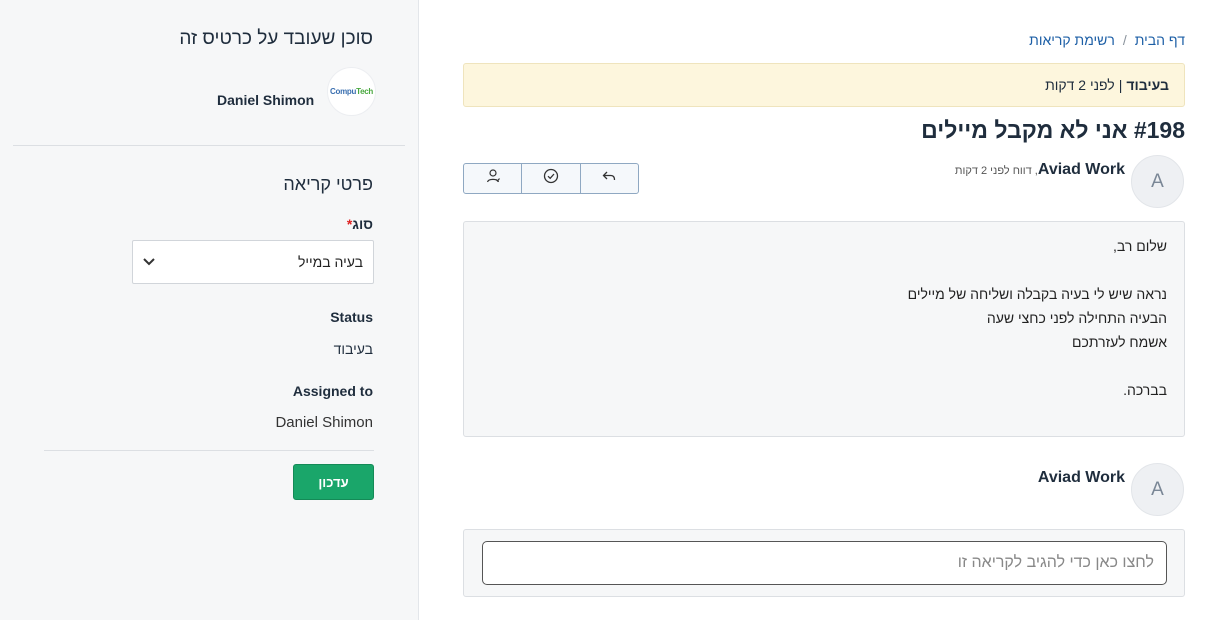 The image size is (1227, 620). What do you see at coordinates (351, 317) in the screenshot?
I see `status-label: Status` at bounding box center [351, 317].